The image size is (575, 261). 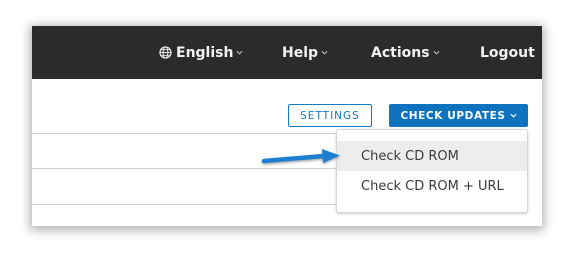 I want to click on arrow-right-icon, so click(x=300, y=156).